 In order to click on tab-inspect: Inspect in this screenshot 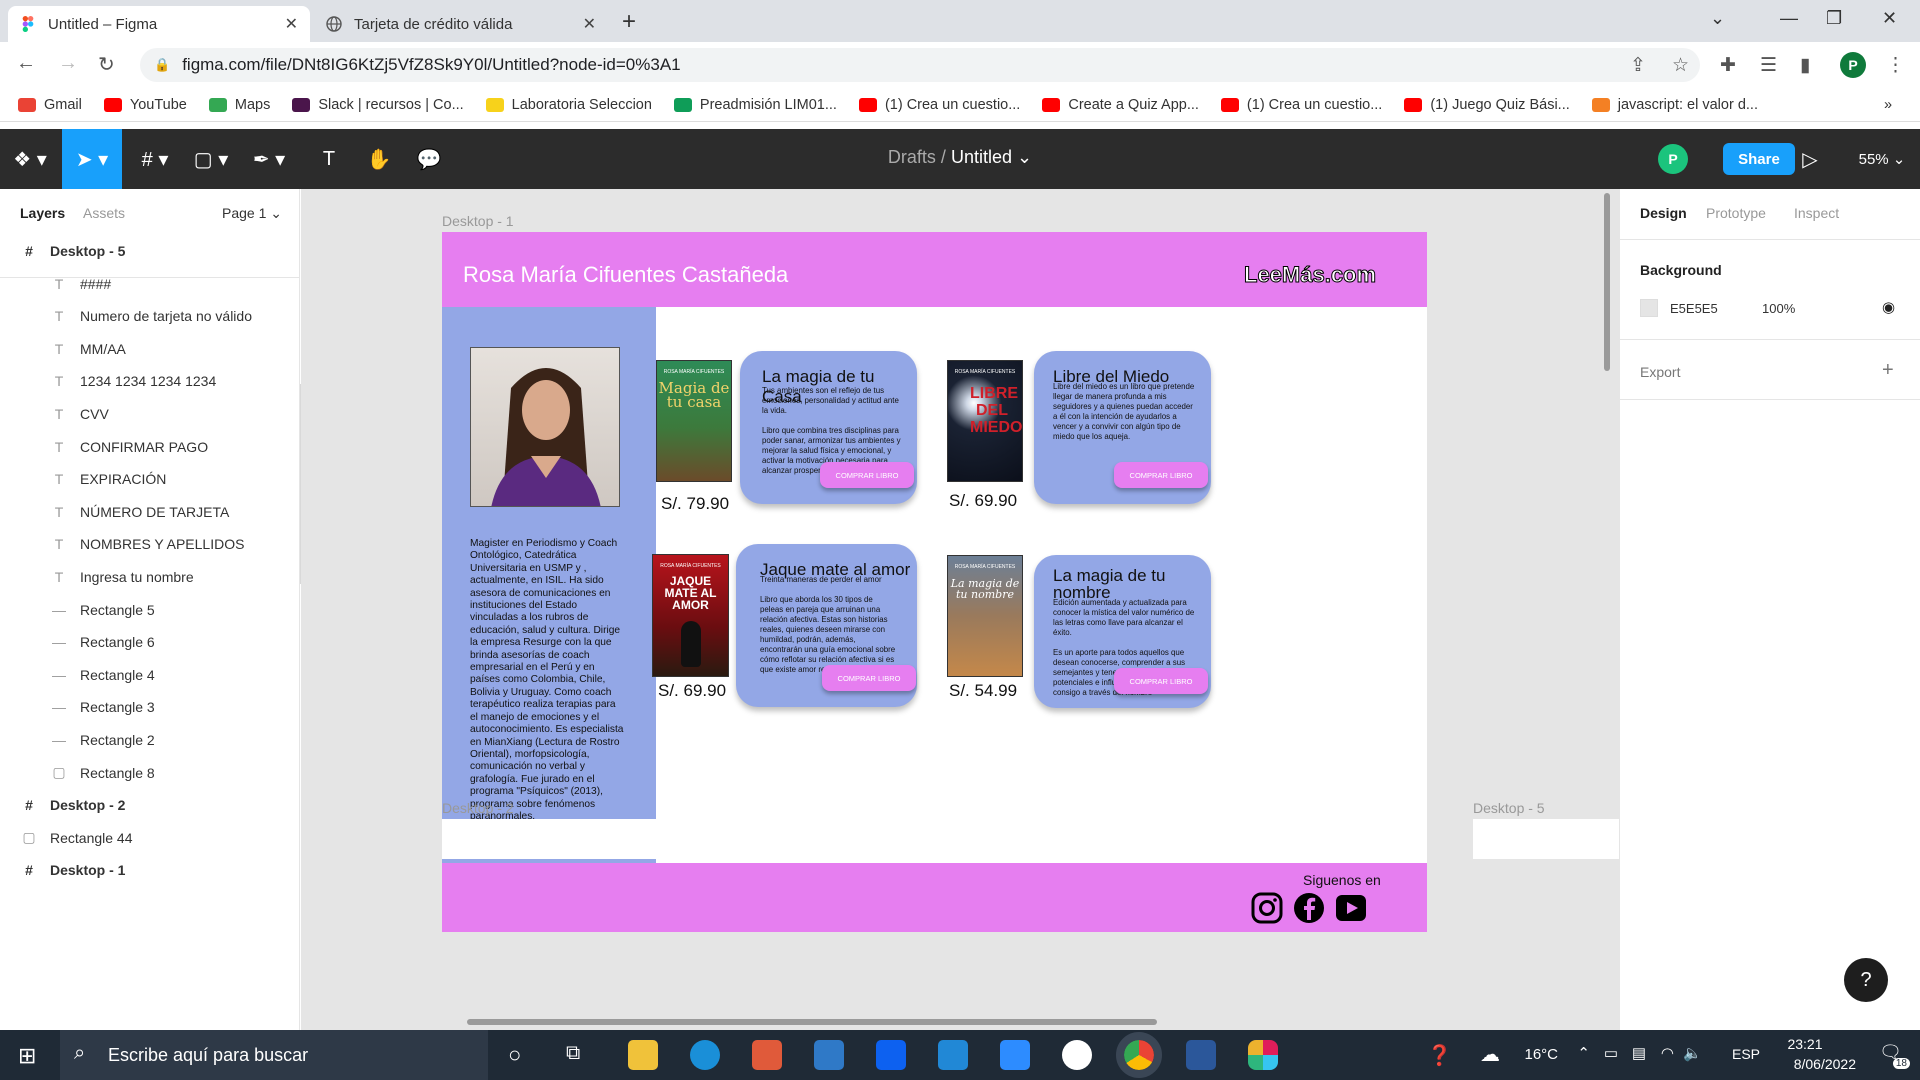, I will do `click(1816, 213)`.